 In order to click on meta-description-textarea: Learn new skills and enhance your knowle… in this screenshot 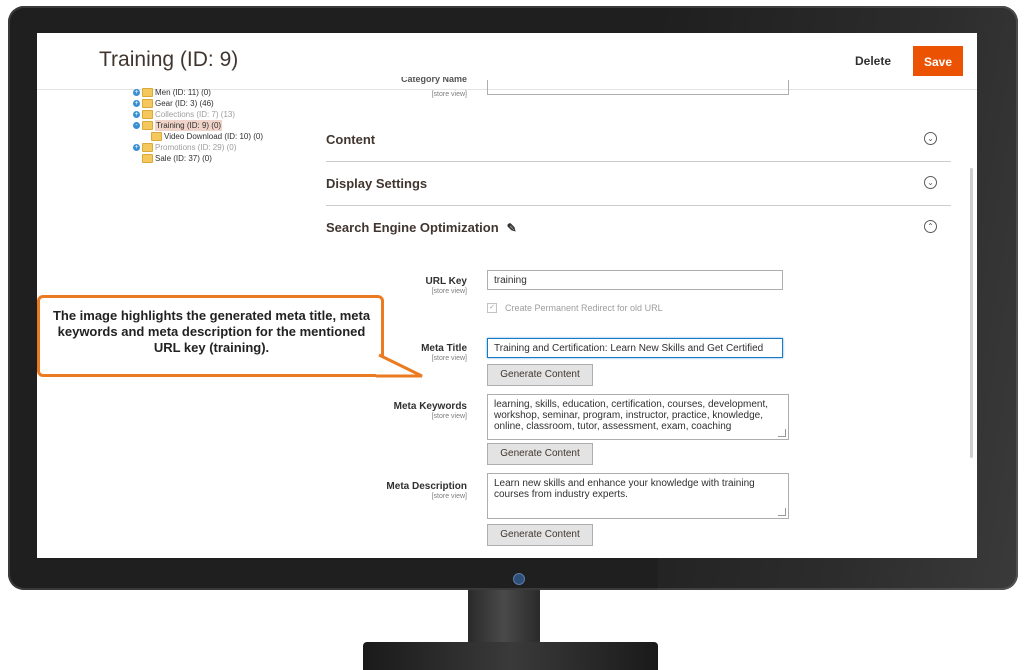, I will do `click(638, 496)`.